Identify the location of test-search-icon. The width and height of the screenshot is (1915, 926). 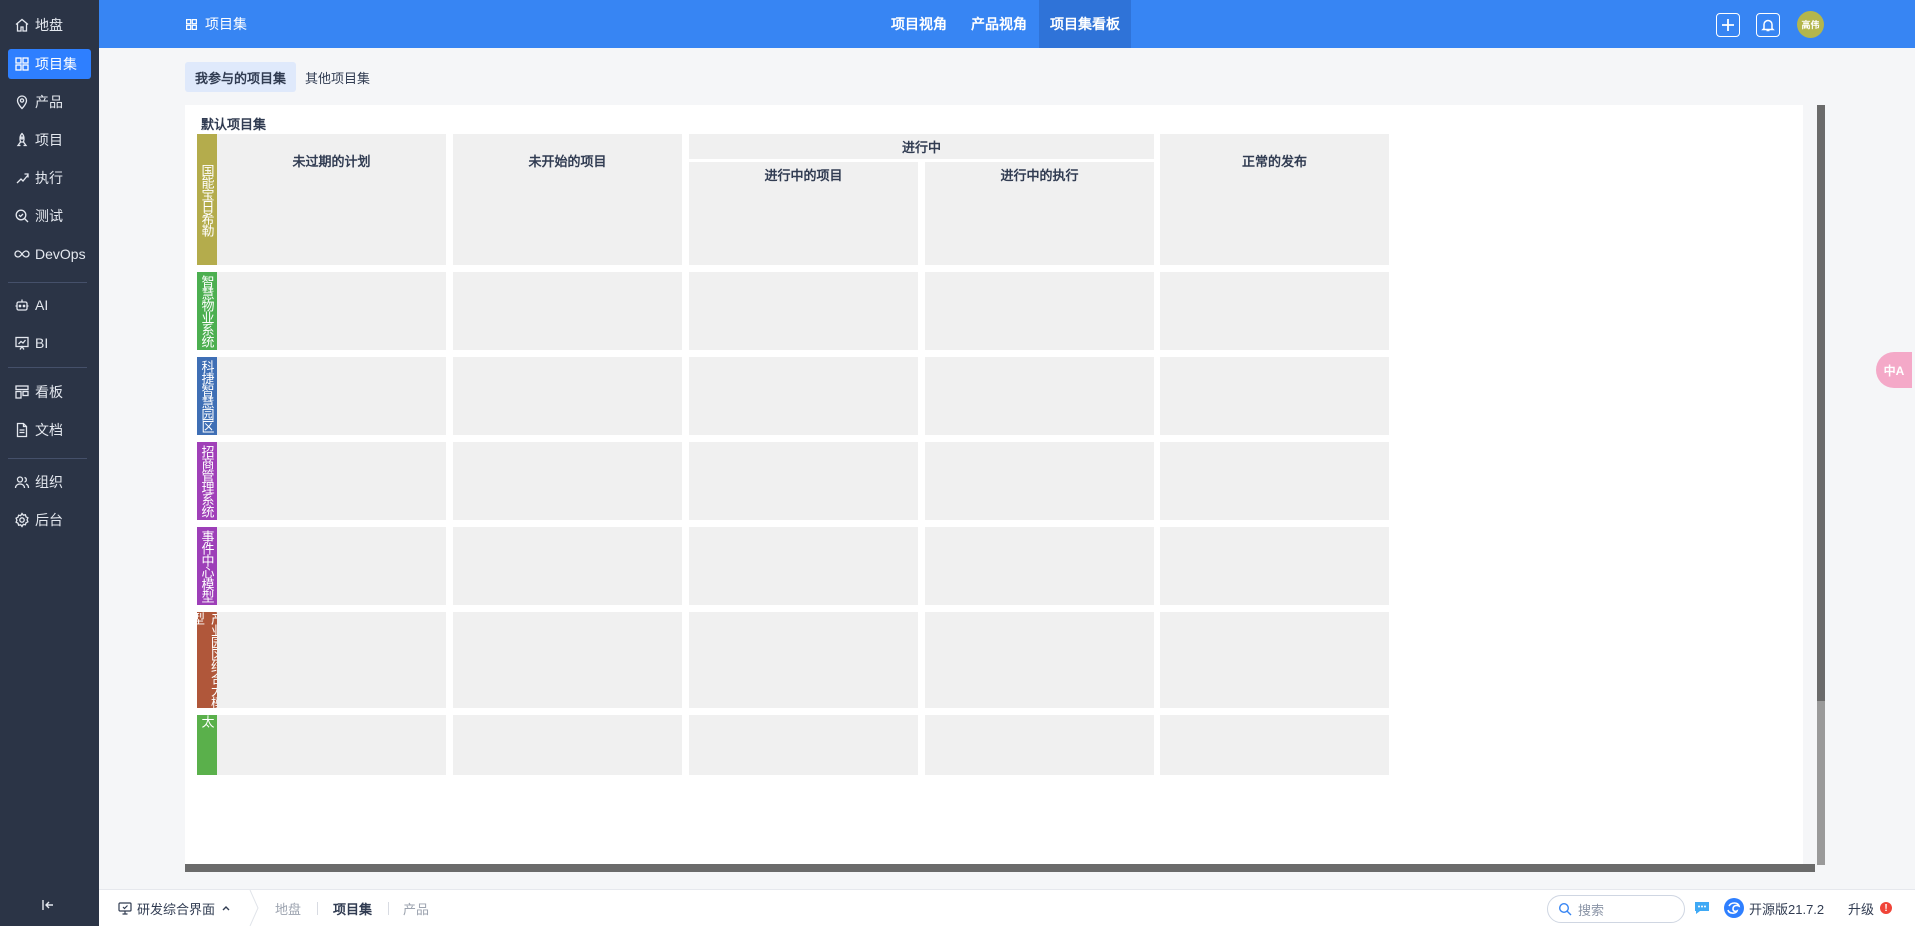
(22, 216).